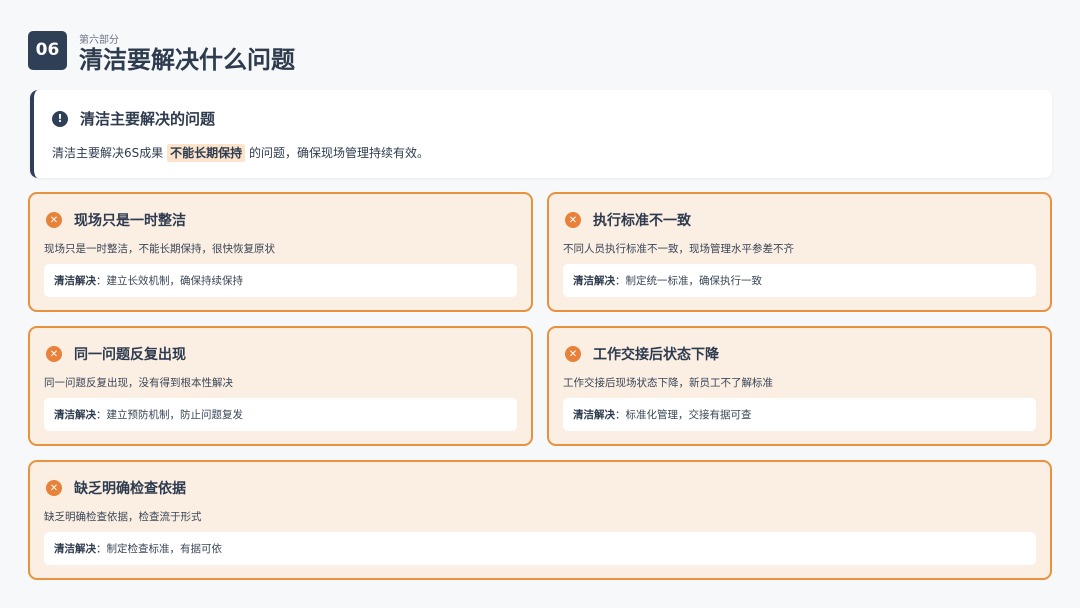 The width and height of the screenshot is (1080, 608). What do you see at coordinates (642, 221) in the screenshot?
I see `card-title: 执行标准不一致` at bounding box center [642, 221].